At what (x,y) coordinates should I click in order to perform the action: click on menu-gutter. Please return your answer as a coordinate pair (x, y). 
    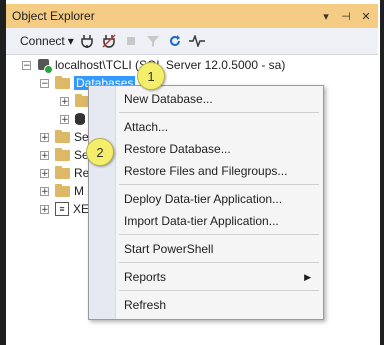
    Looking at the image, I should click on (102, 202).